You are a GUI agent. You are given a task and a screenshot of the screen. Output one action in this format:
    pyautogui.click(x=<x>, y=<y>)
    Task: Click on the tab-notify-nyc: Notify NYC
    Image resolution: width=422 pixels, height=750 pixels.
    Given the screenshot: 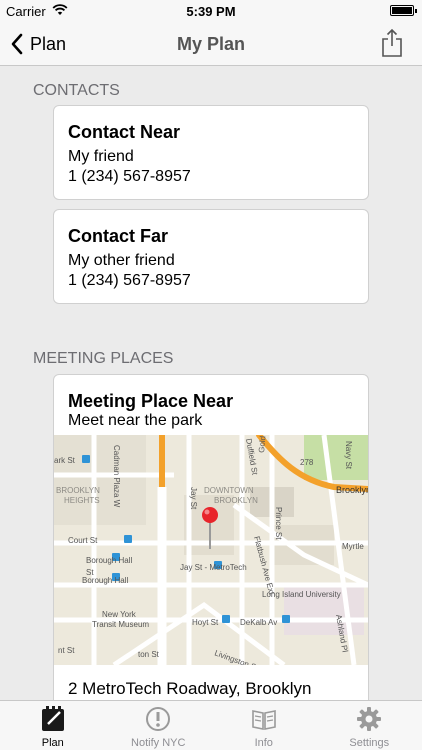 What is the action you would take?
    pyautogui.click(x=159, y=725)
    